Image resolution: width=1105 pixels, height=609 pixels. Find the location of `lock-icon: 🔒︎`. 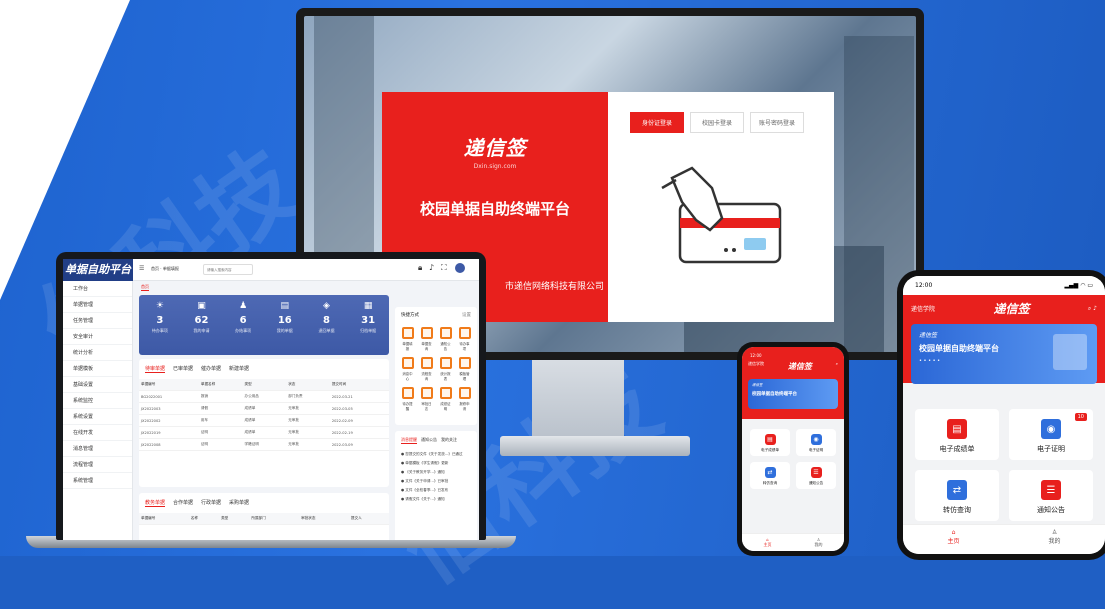

lock-icon: 🔒︎ is located at coordinates (420, 268).